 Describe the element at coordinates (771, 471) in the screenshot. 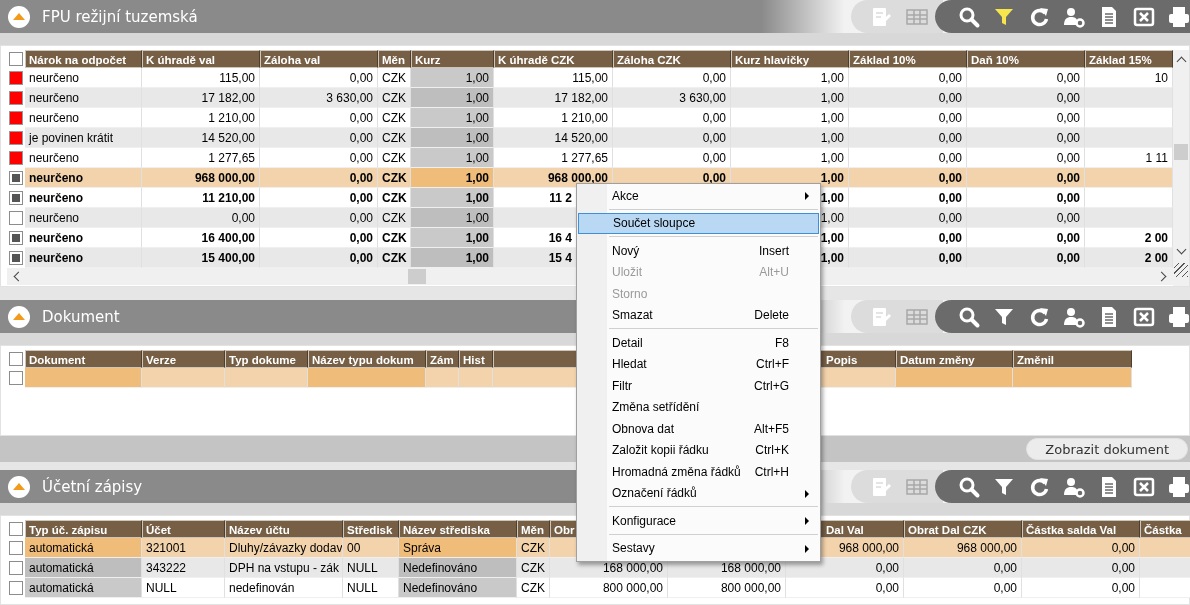

I see `shortcut-label: Ctrl+H` at that location.